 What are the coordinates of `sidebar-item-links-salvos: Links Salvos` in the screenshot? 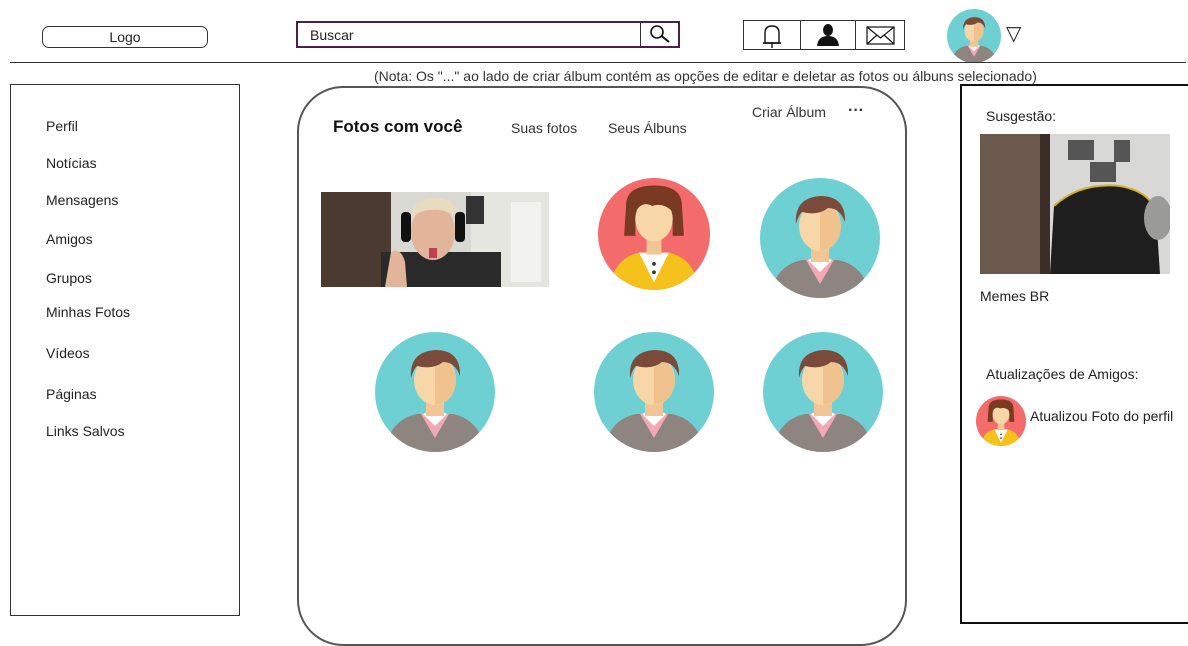 It's located at (85, 431).